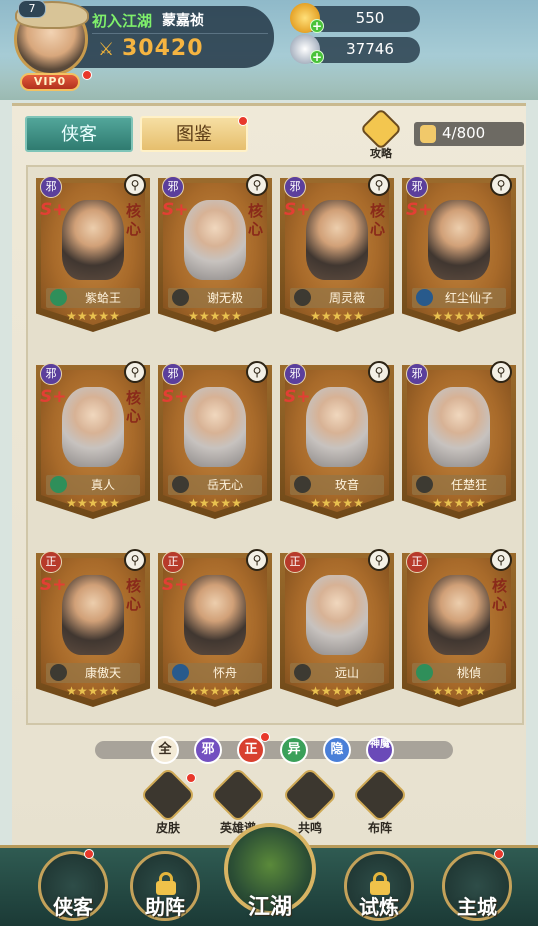 Image resolution: width=538 pixels, height=926 pixels. I want to click on nav-trial-label: 试炼, so click(379, 907).